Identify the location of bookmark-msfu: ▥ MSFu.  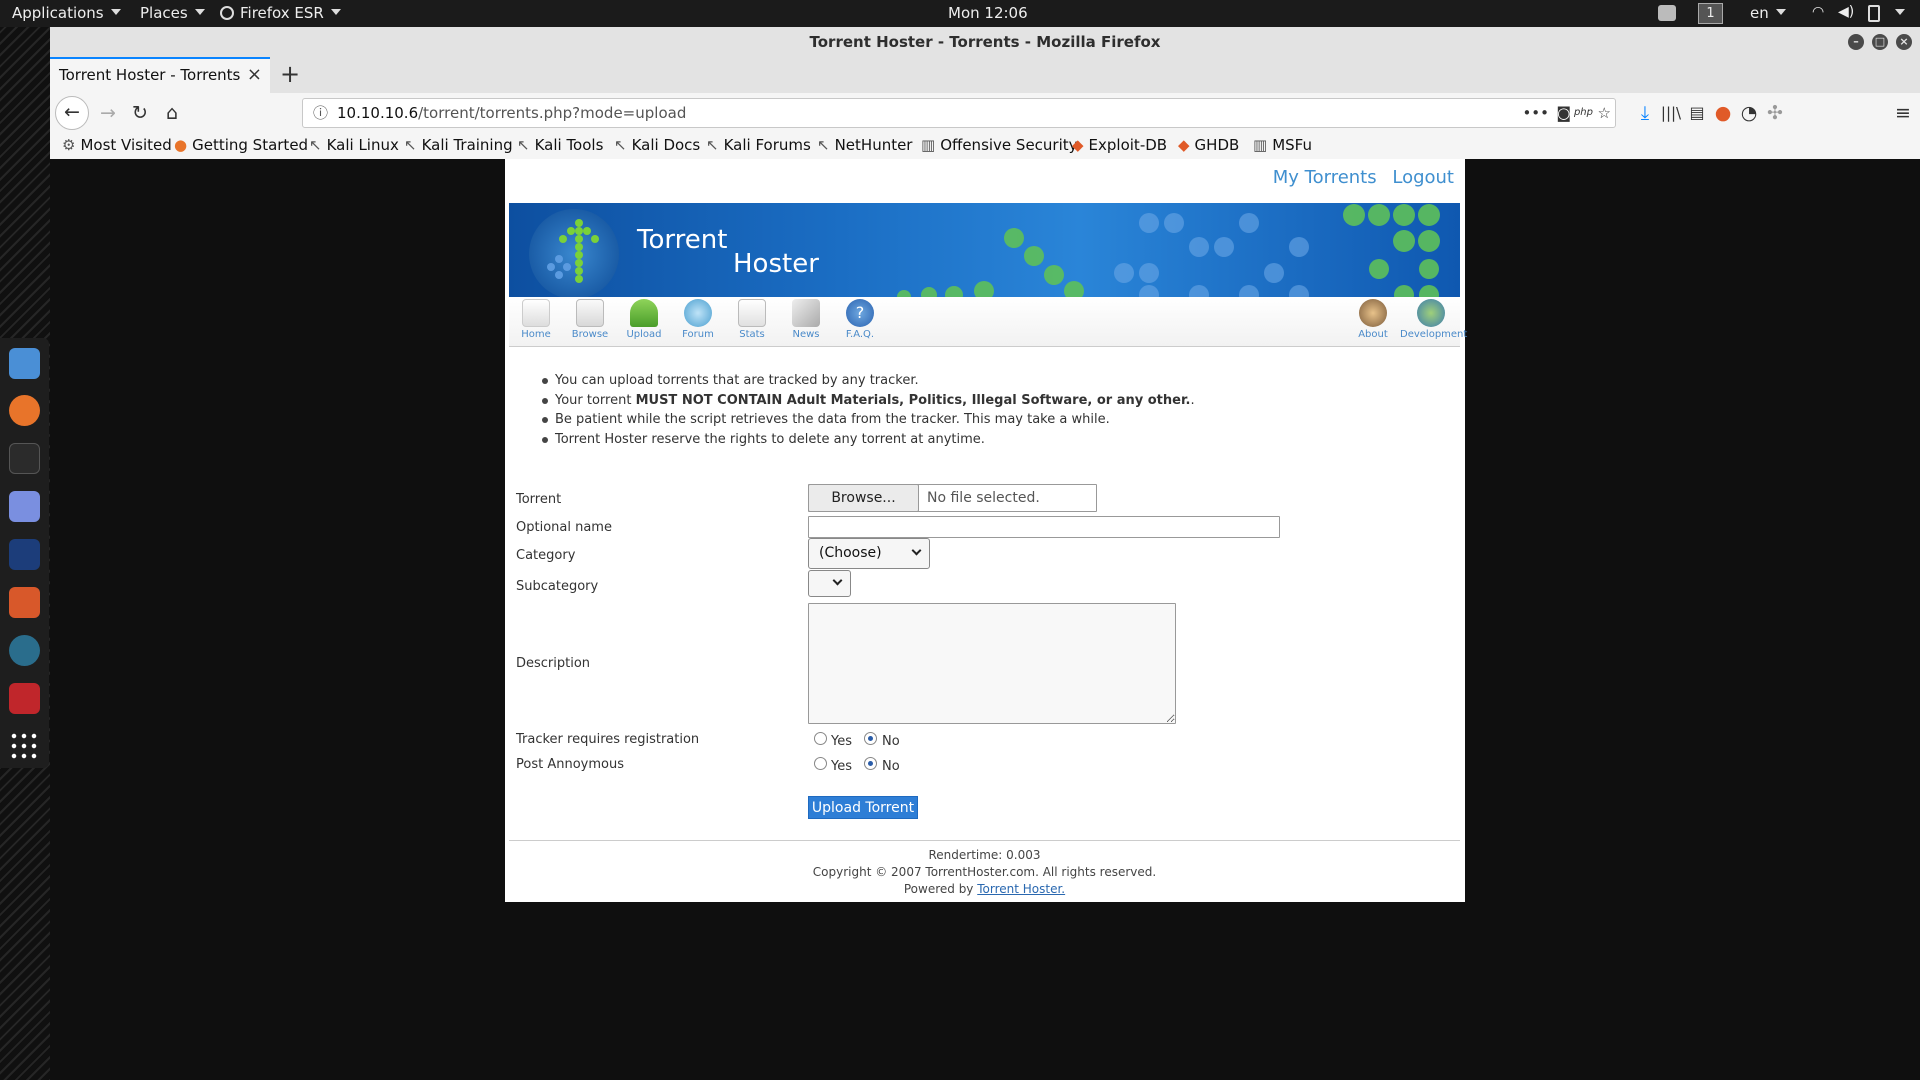
(1282, 145).